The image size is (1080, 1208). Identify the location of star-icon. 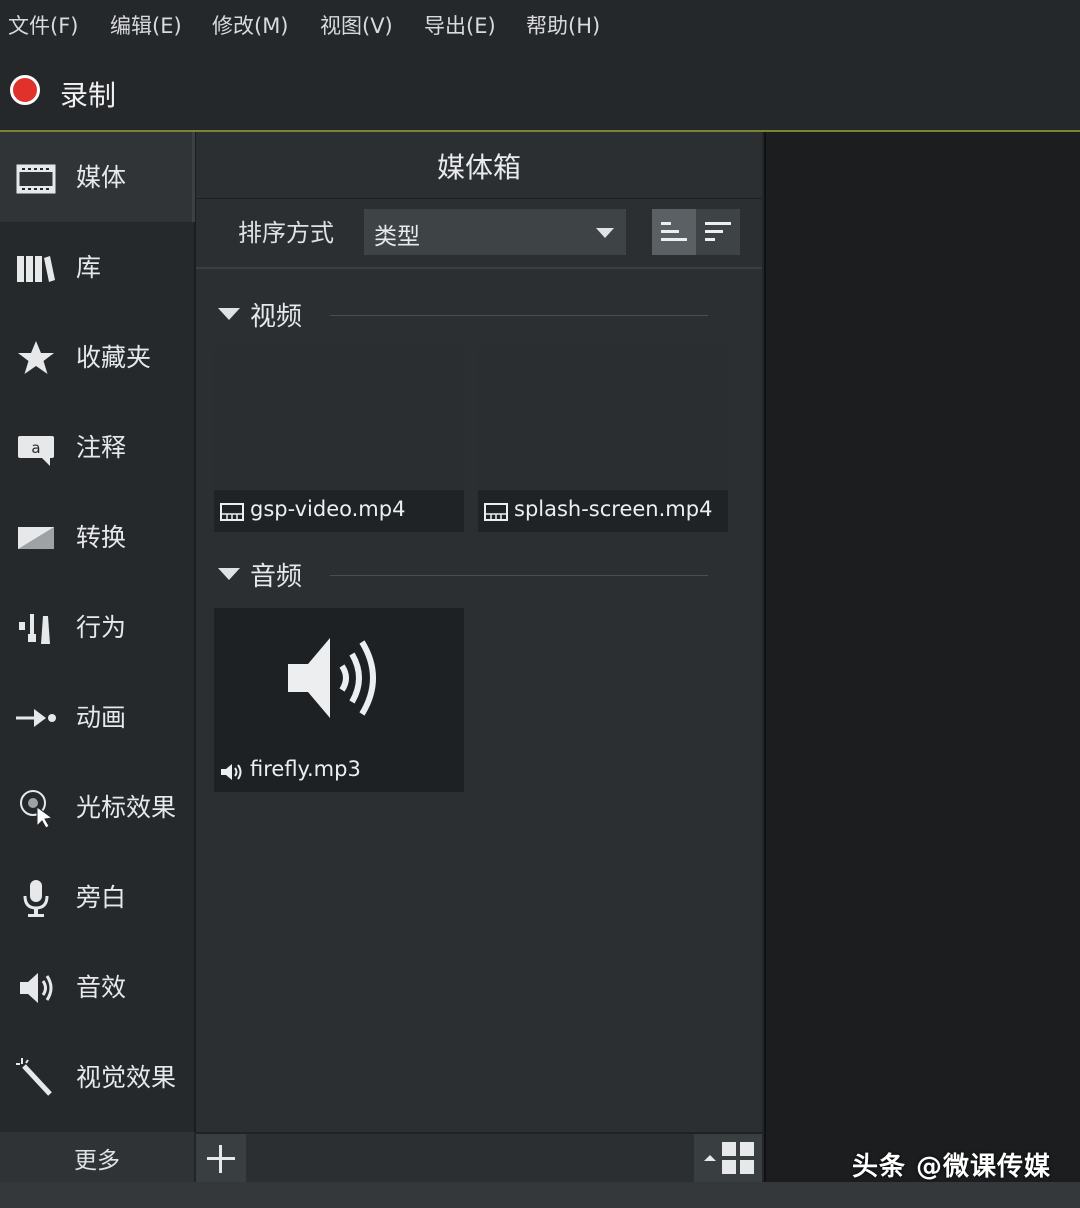
(36, 357).